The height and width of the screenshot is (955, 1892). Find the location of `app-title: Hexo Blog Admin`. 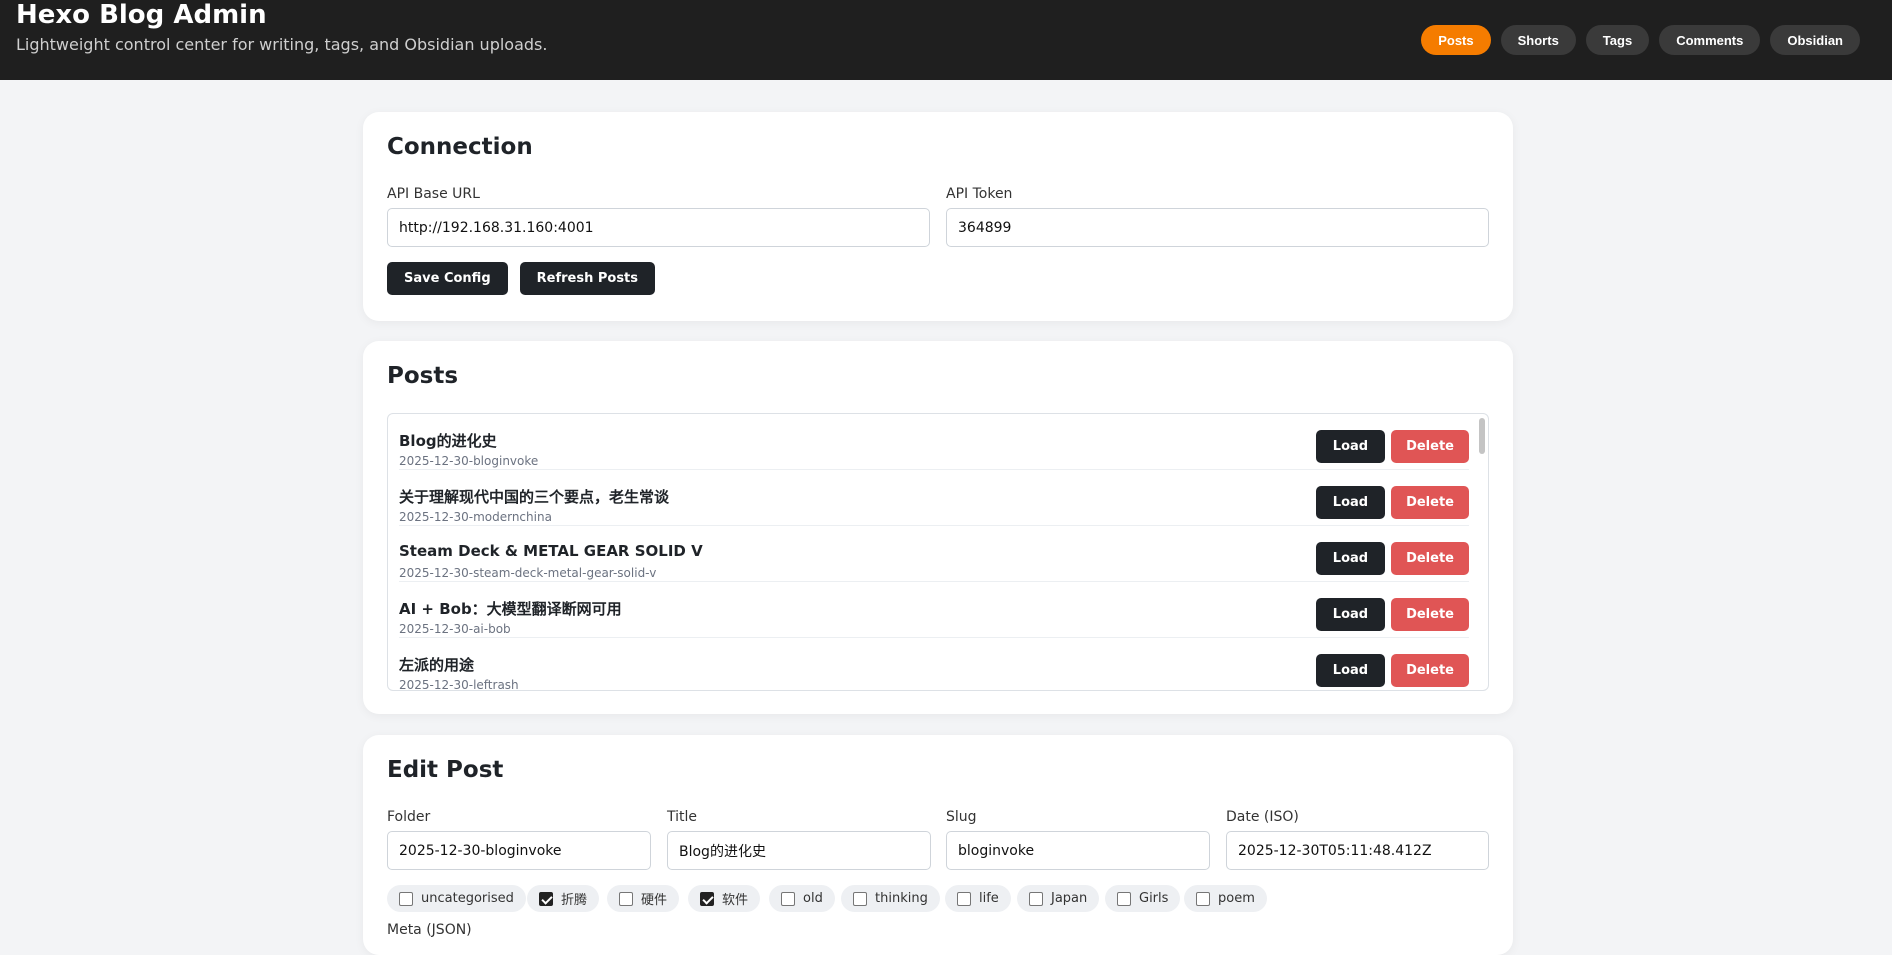

app-title: Hexo Blog Admin is located at coordinates (141, 15).